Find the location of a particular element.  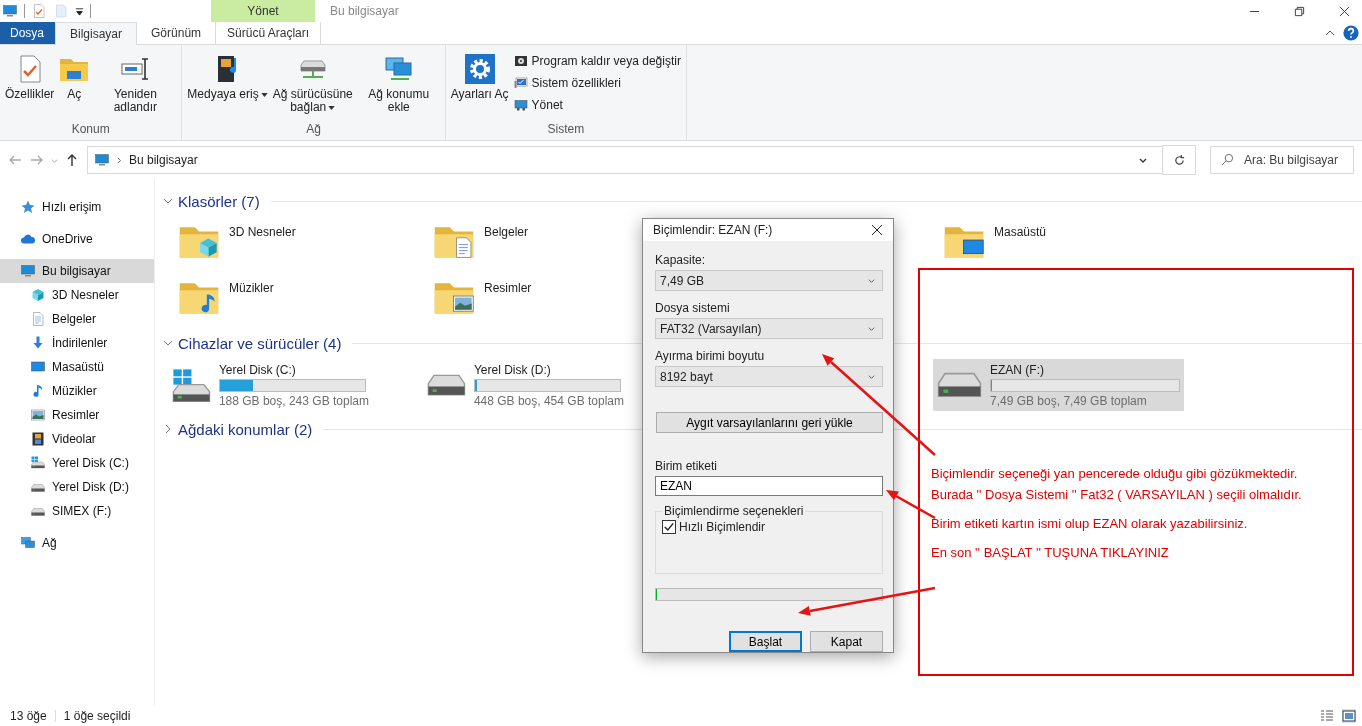

drive-name: Yerel Disk (C:) is located at coordinates (257, 369).